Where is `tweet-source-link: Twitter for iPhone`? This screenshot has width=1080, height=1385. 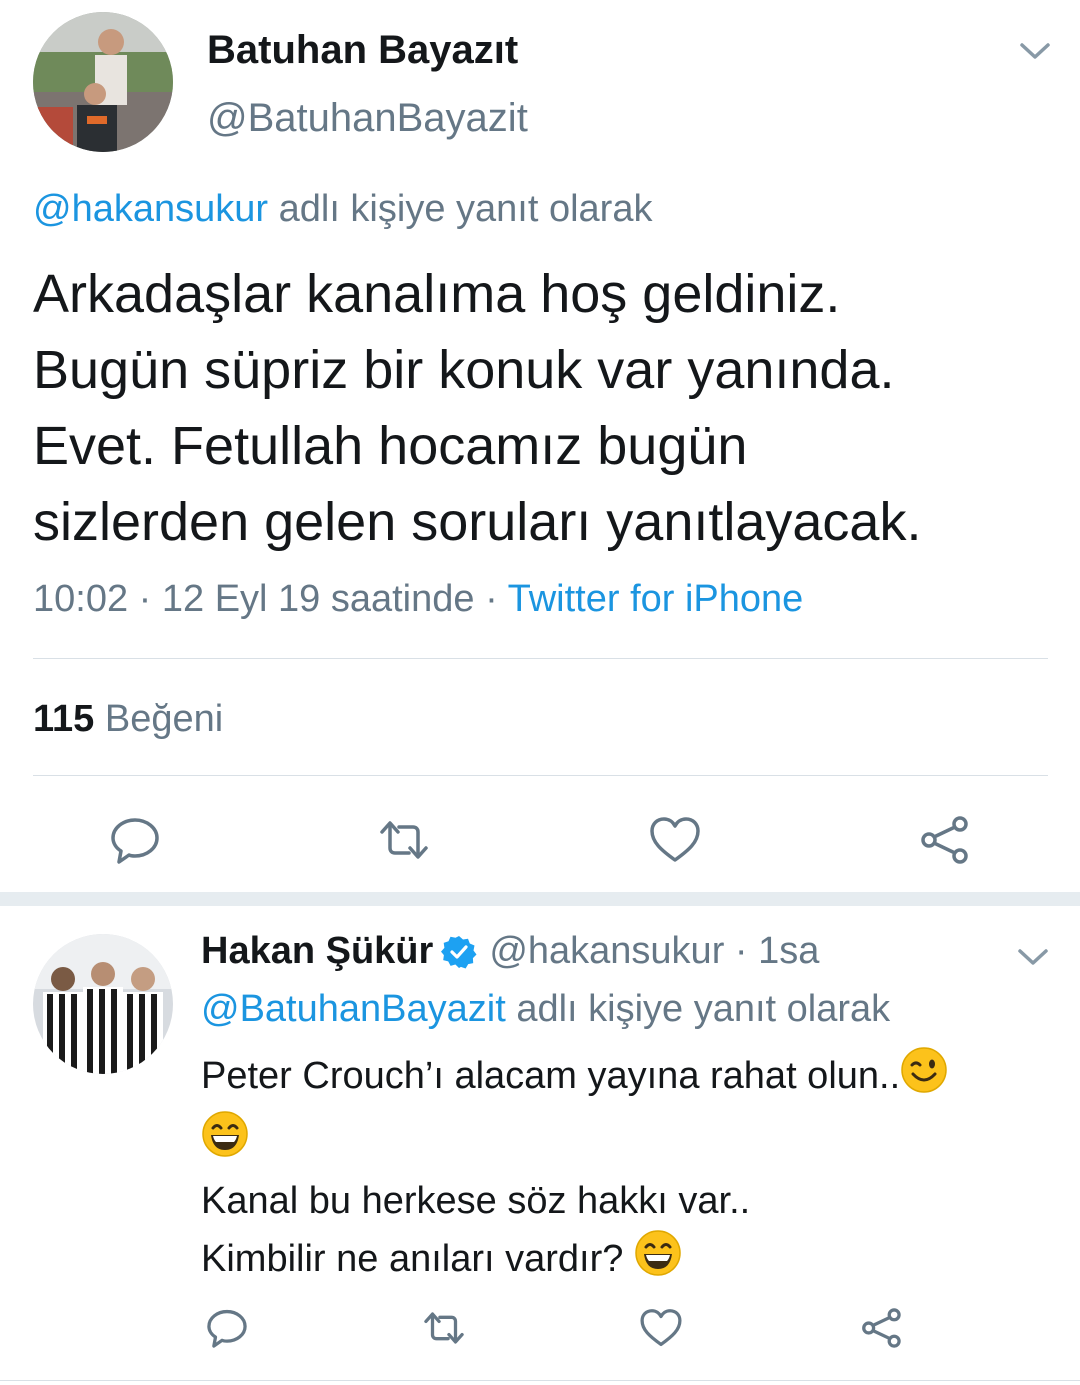 tweet-source-link: Twitter for iPhone is located at coordinates (656, 599).